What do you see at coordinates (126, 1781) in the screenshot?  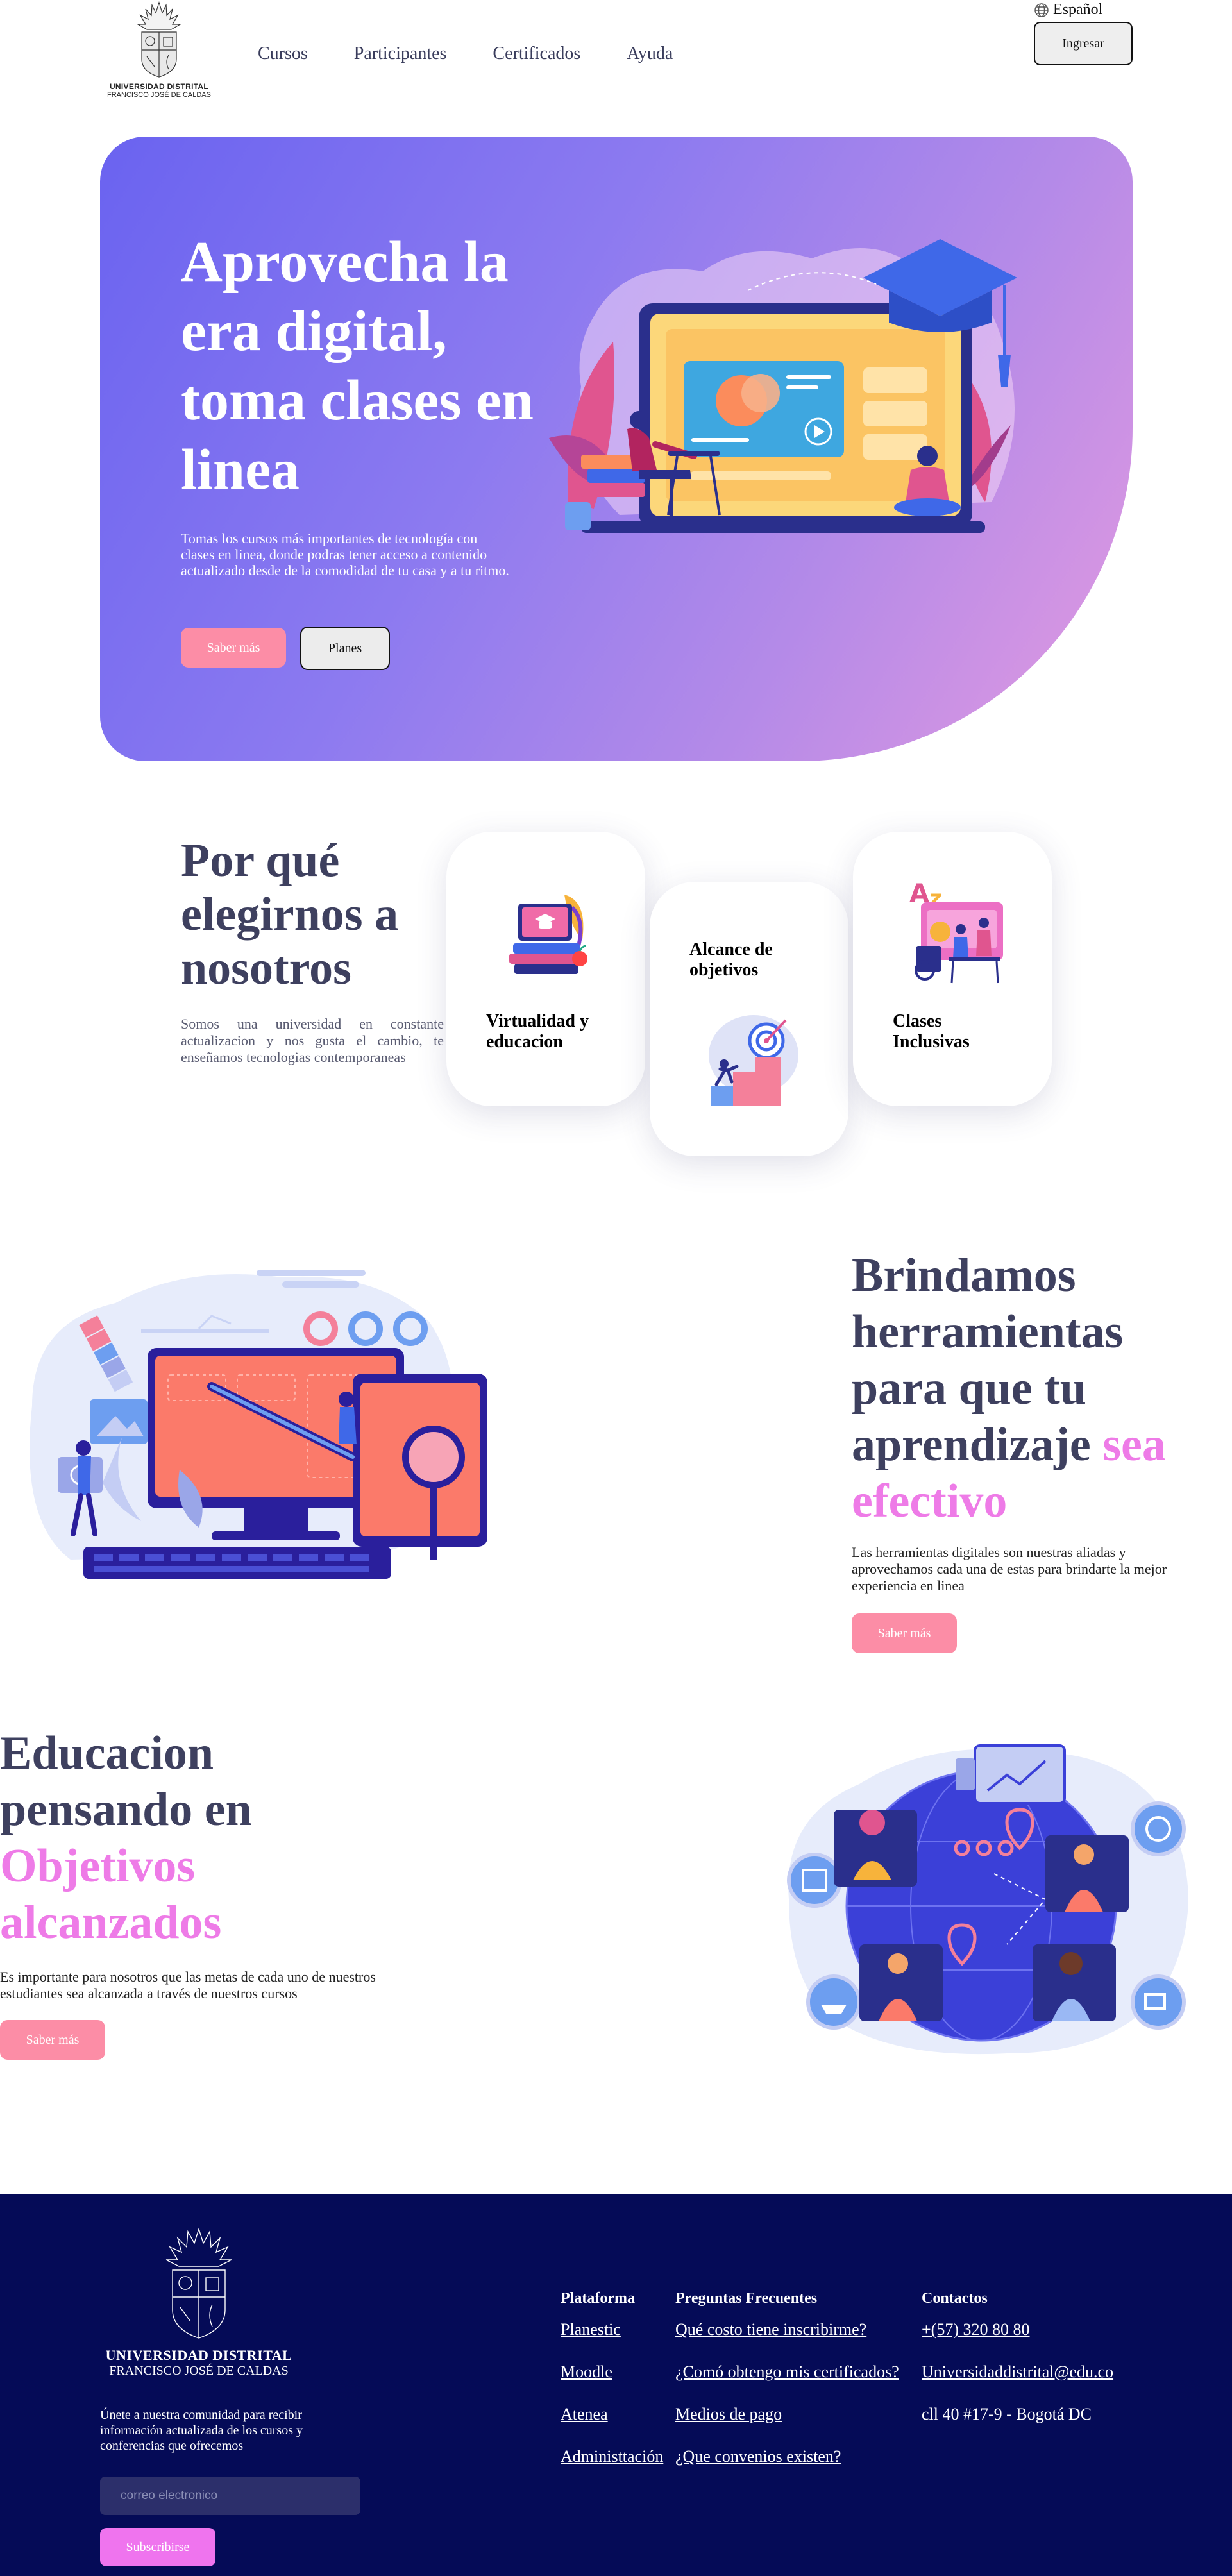 I see `goals-title-main: Educacion pensando en` at bounding box center [126, 1781].